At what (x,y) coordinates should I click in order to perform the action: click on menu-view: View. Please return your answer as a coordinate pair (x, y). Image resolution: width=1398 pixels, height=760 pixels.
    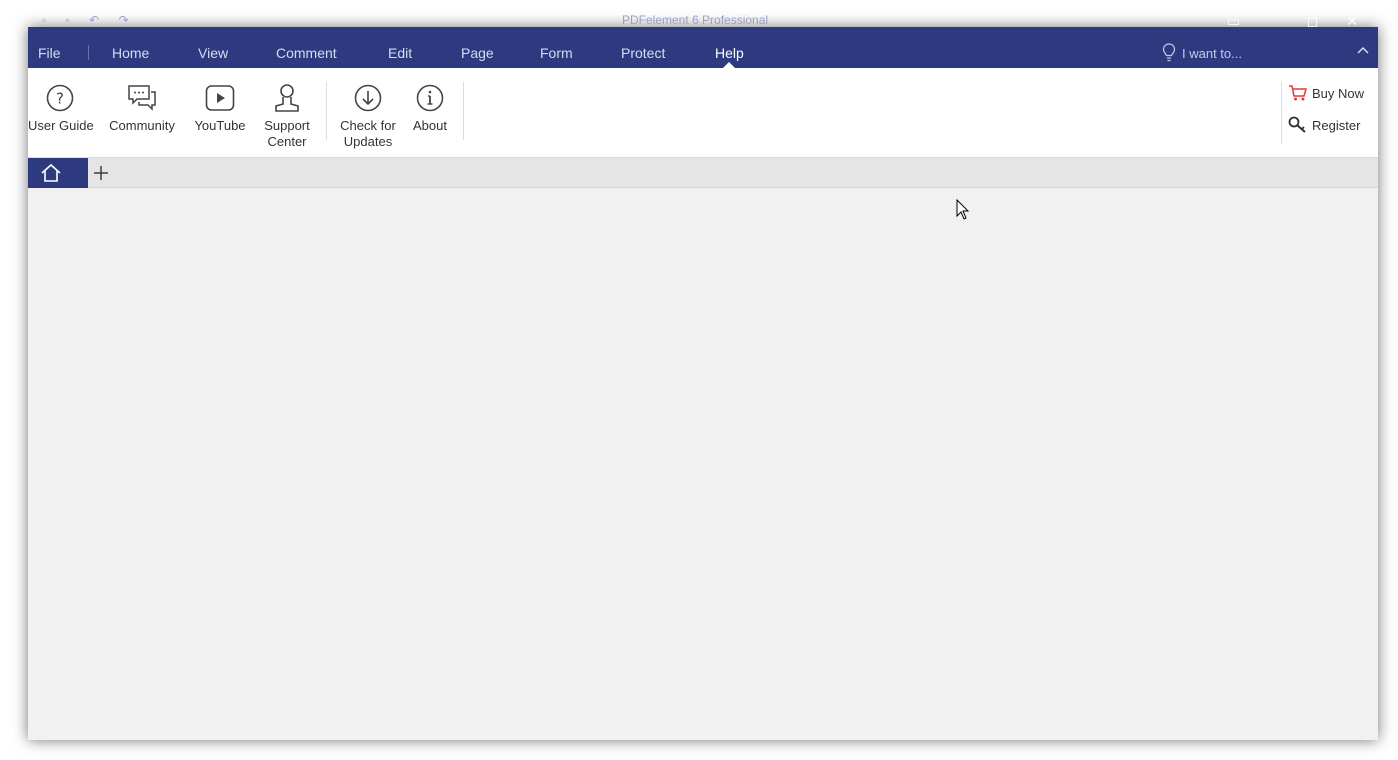
    Looking at the image, I should click on (213, 47).